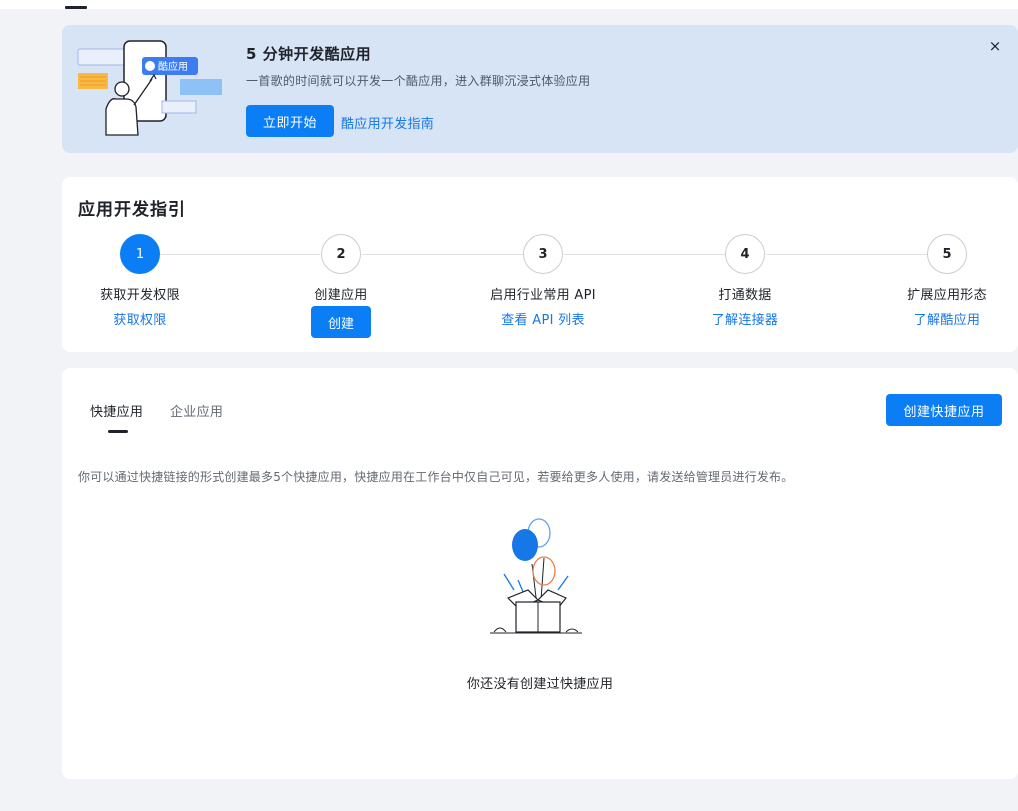 This screenshot has width=1018, height=811. I want to click on view-api-list-link: 查看 API 列表, so click(543, 318).